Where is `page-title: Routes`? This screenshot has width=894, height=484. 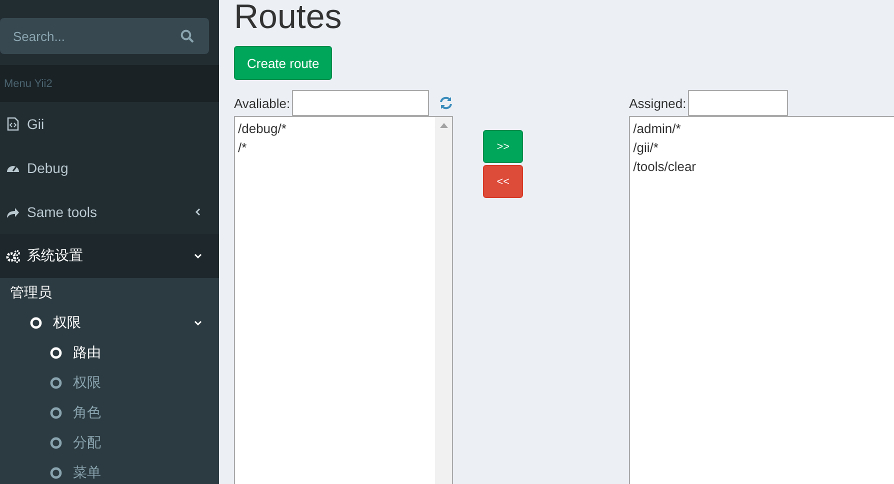
page-title: Routes is located at coordinates (288, 19).